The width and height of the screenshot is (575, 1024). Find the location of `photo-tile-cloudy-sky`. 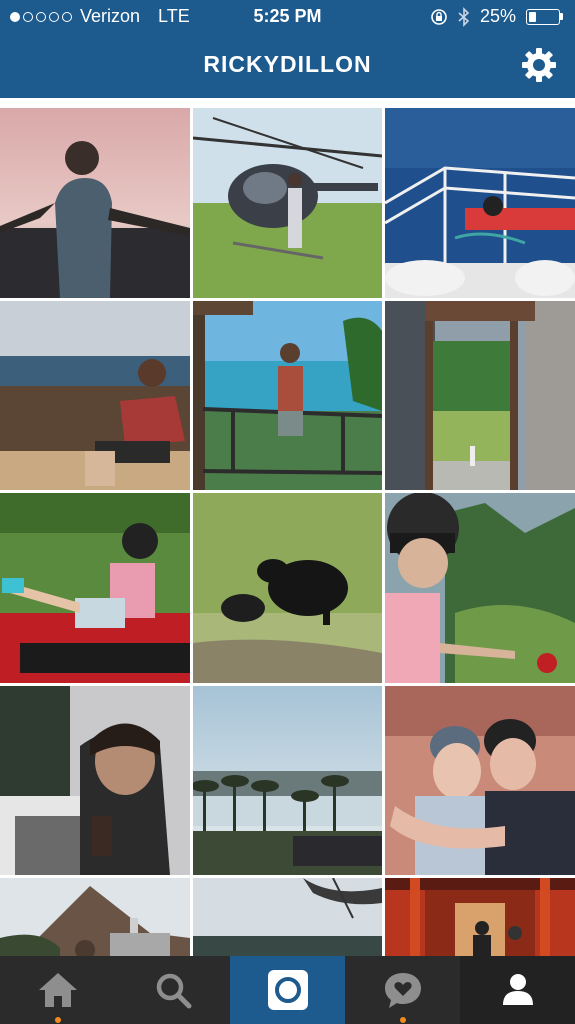

photo-tile-cloudy-sky is located at coordinates (287, 917).